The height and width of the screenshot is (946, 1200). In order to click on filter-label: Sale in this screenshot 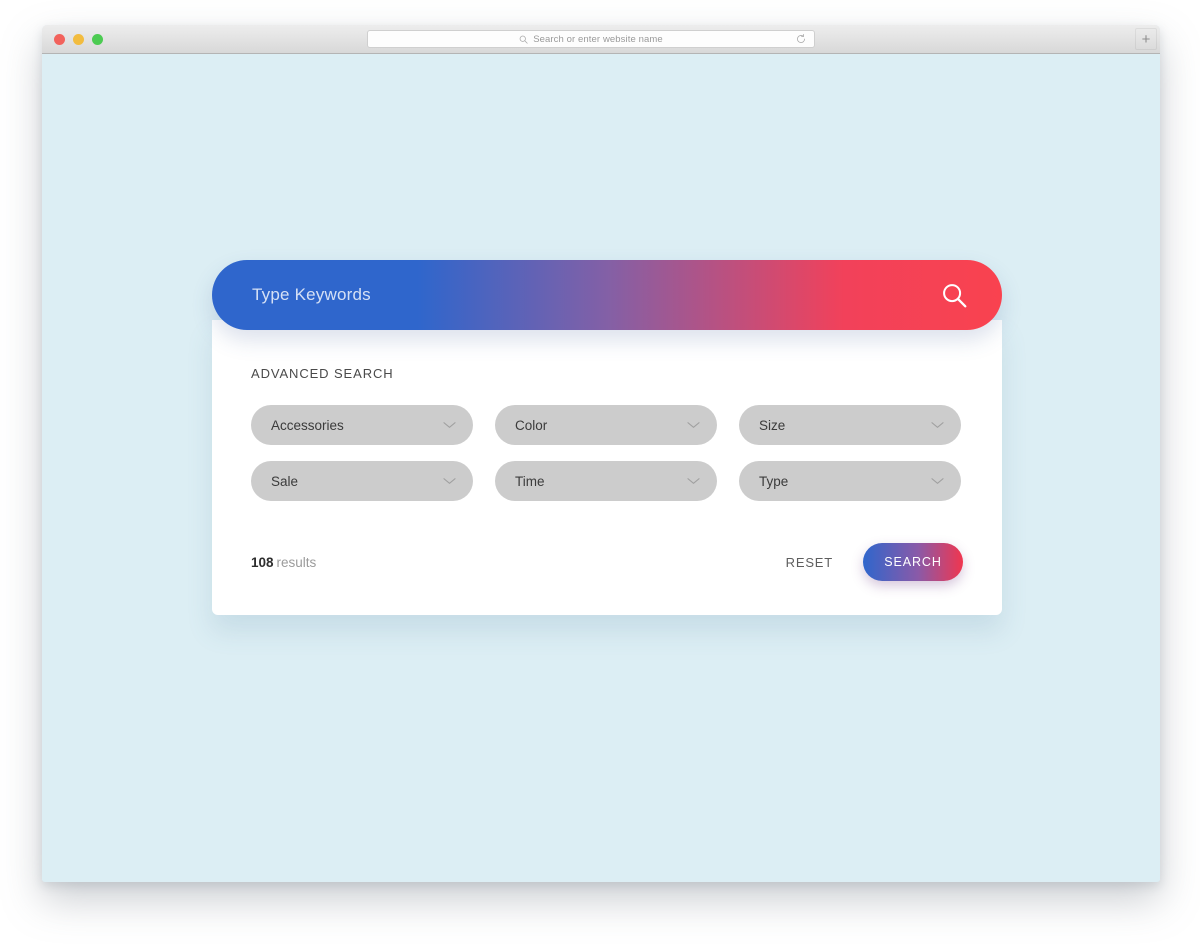, I will do `click(285, 481)`.